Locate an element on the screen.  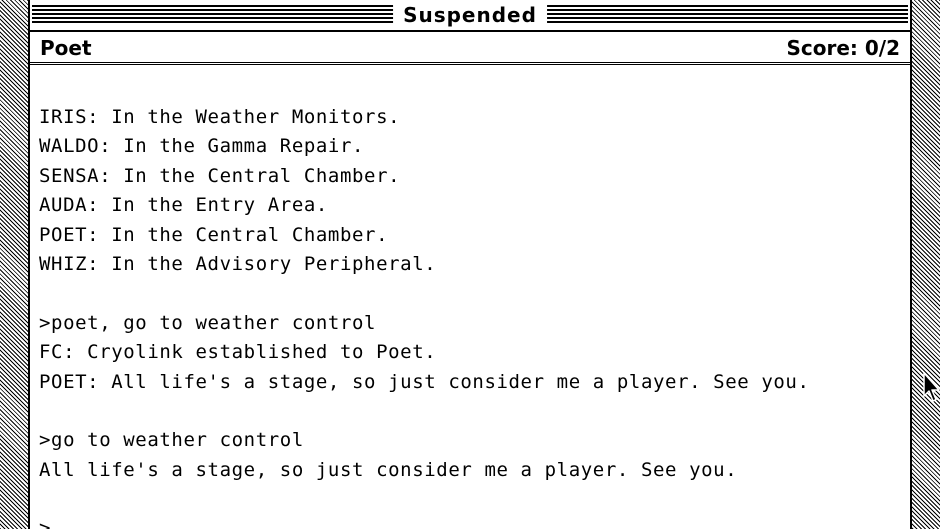
transcript-line: WHIZ: In the Advisory Peripheral. is located at coordinates (238, 263).